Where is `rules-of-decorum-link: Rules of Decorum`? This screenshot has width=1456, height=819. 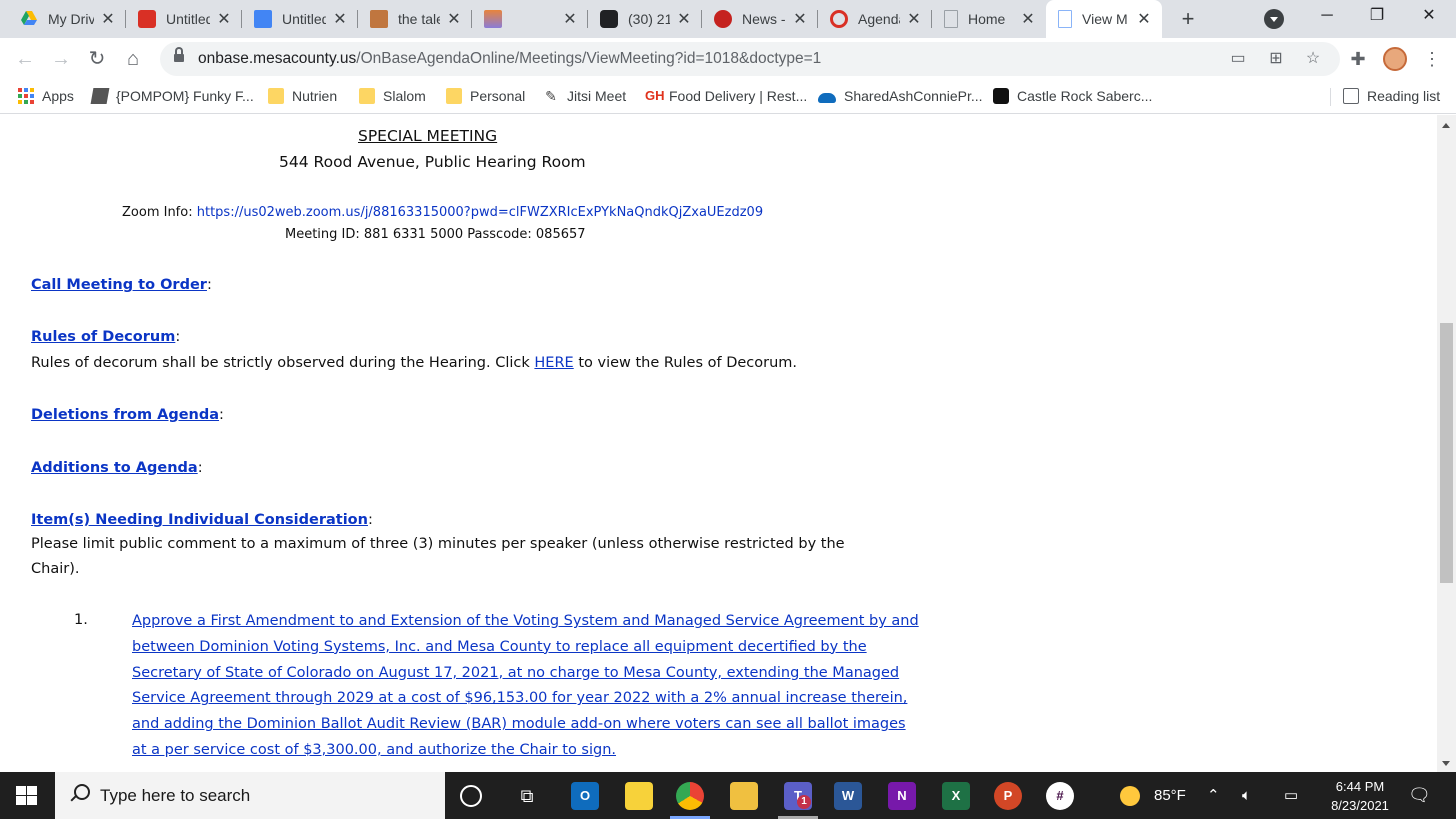 rules-of-decorum-link: Rules of Decorum is located at coordinates (103, 337).